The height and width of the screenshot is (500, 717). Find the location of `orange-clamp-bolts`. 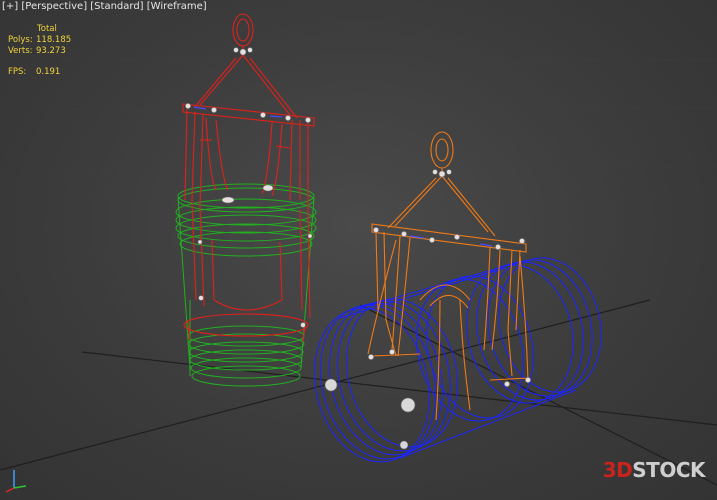

orange-clamp-bolts is located at coordinates (449, 278).